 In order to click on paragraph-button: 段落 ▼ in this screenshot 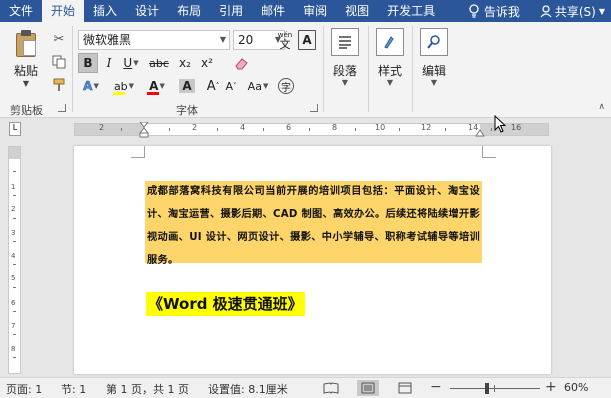, I will do `click(345, 62)`.